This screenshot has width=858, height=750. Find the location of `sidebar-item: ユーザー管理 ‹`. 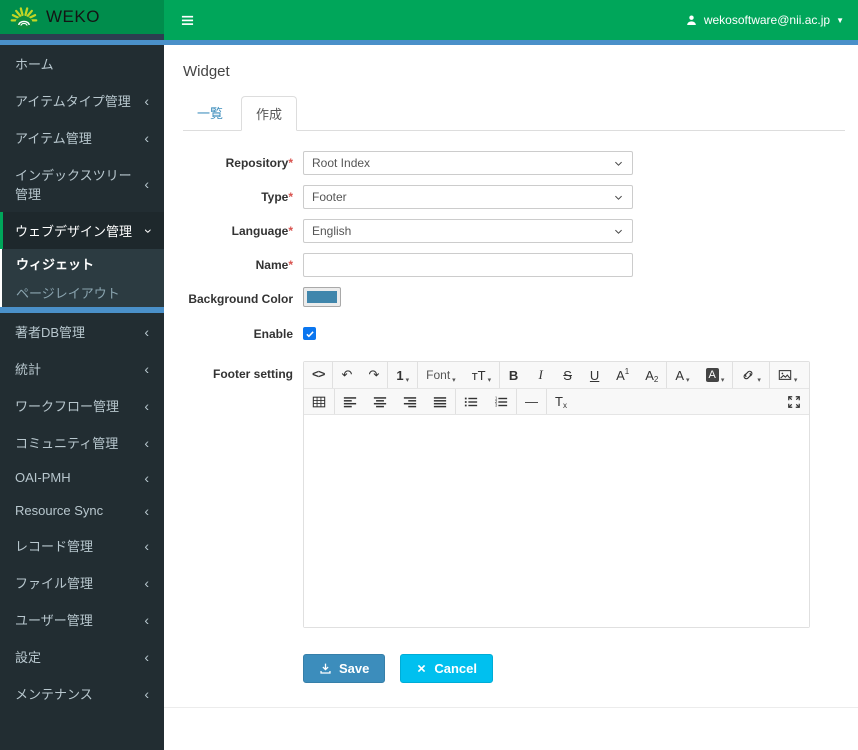

sidebar-item: ユーザー管理 ‹ is located at coordinates (82, 619).